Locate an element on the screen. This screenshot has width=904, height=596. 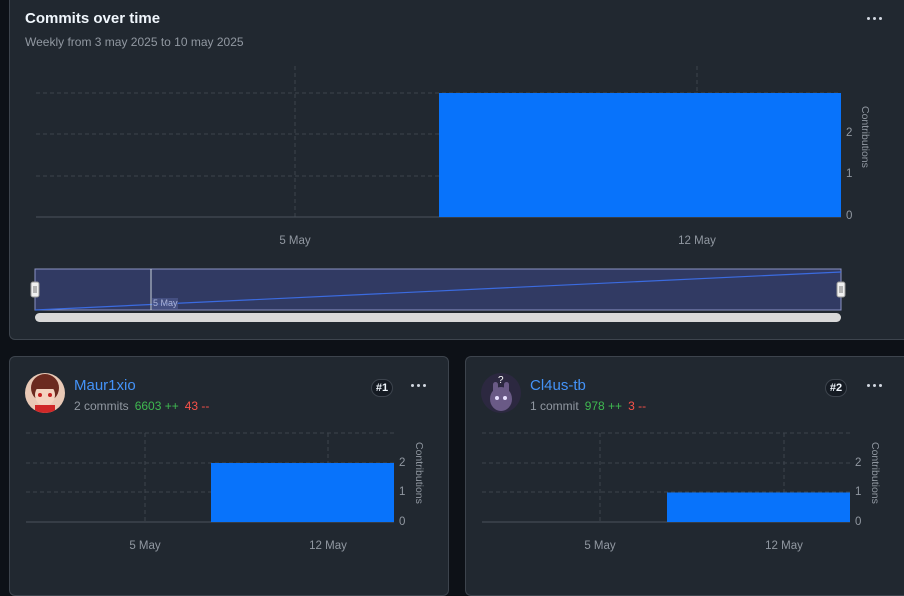
card2-y-axis-label: Contributions is located at coordinates (875, 473).